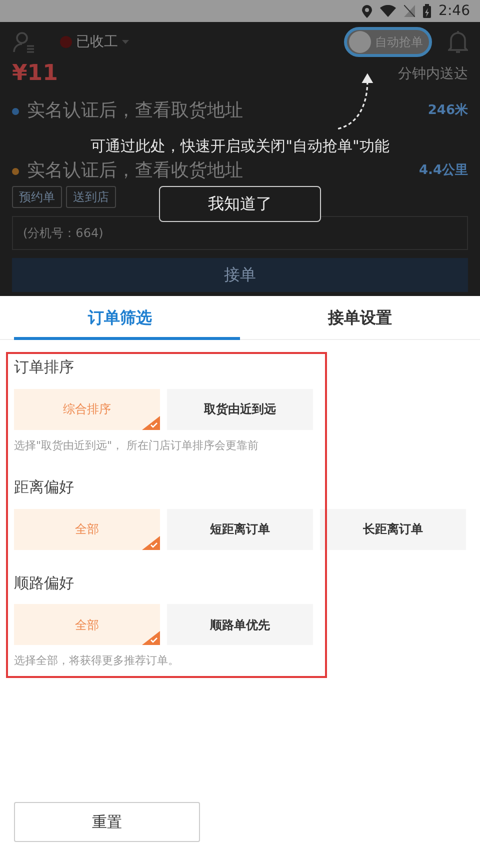  What do you see at coordinates (240, 624) in the screenshot?
I see `filter-option: 顺路单优先` at bounding box center [240, 624].